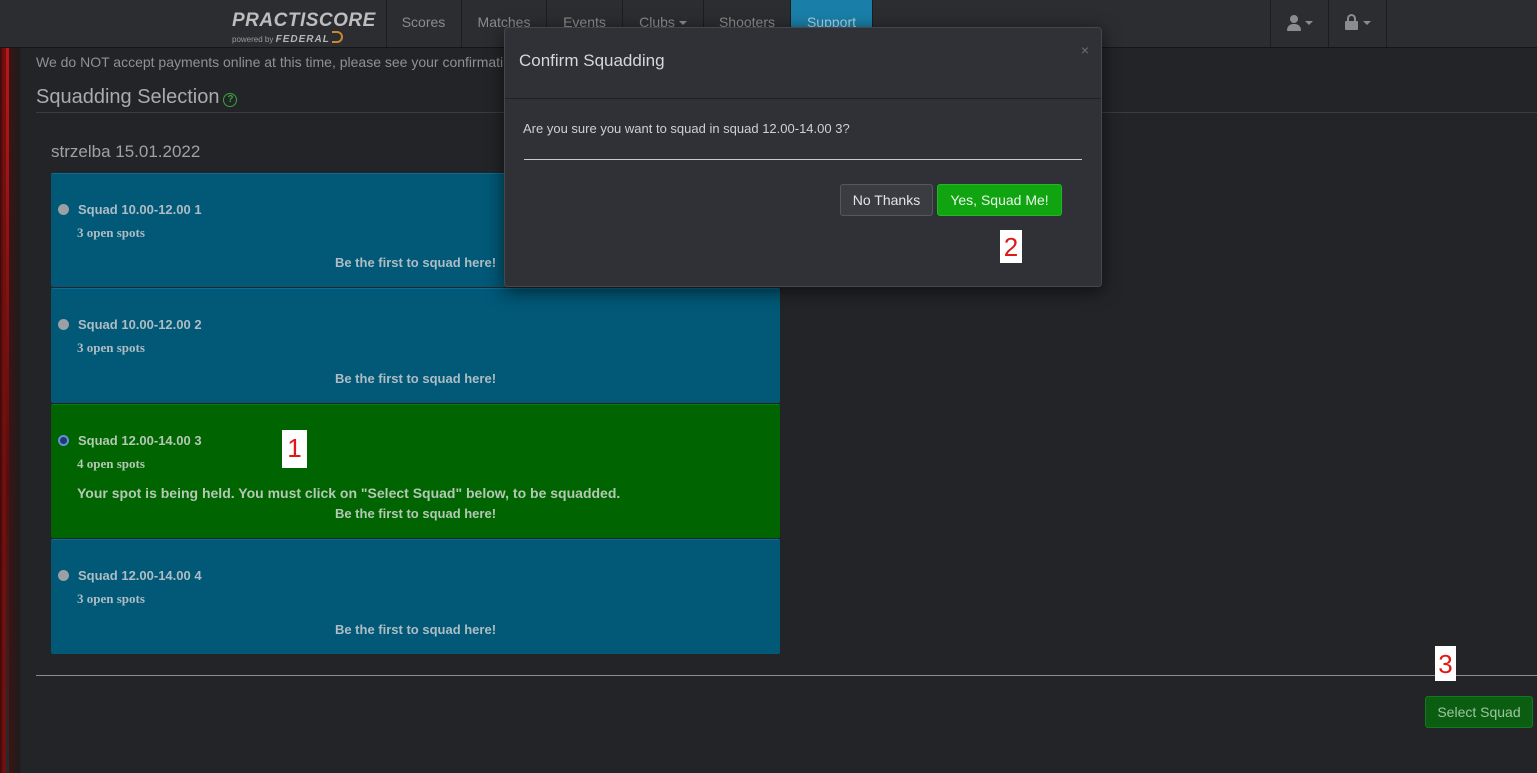 The image size is (1537, 773). What do you see at coordinates (230, 100) in the screenshot?
I see `help-icon: ?` at bounding box center [230, 100].